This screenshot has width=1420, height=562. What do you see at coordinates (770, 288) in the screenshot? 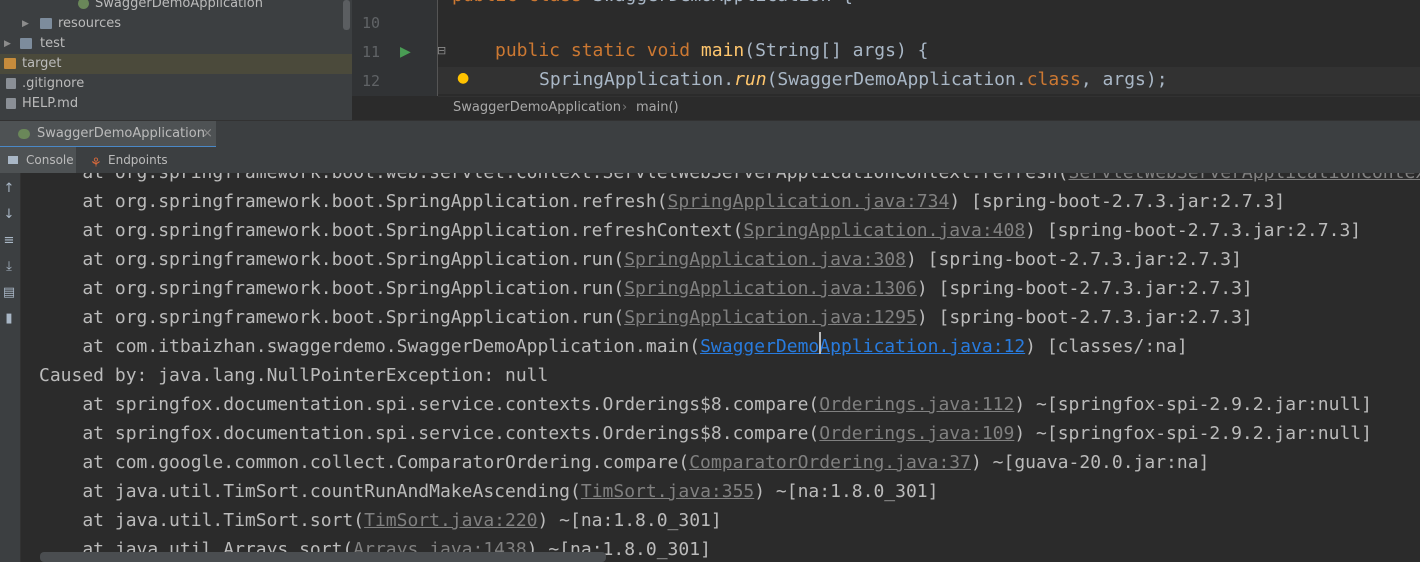
I see `stacktrace-link: SpringApplication.java:1306` at bounding box center [770, 288].